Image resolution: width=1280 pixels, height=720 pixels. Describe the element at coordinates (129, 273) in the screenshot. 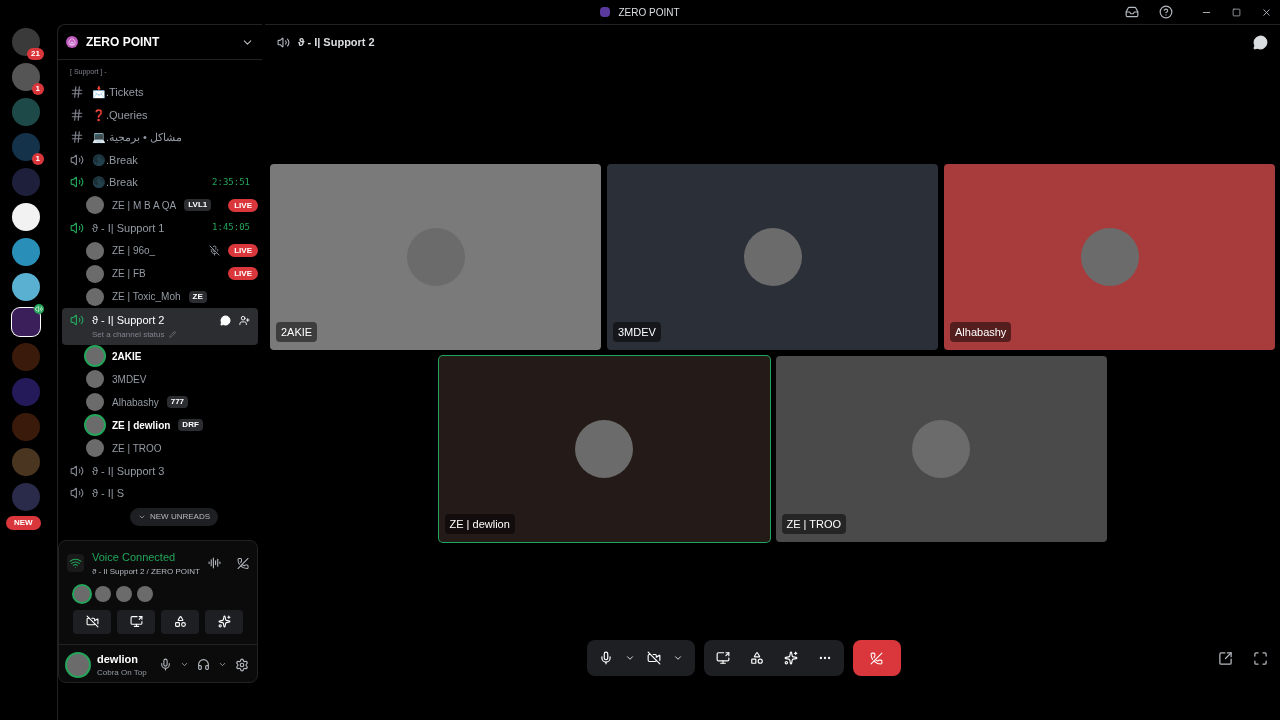

I see `member-name: ZE | FB` at that location.